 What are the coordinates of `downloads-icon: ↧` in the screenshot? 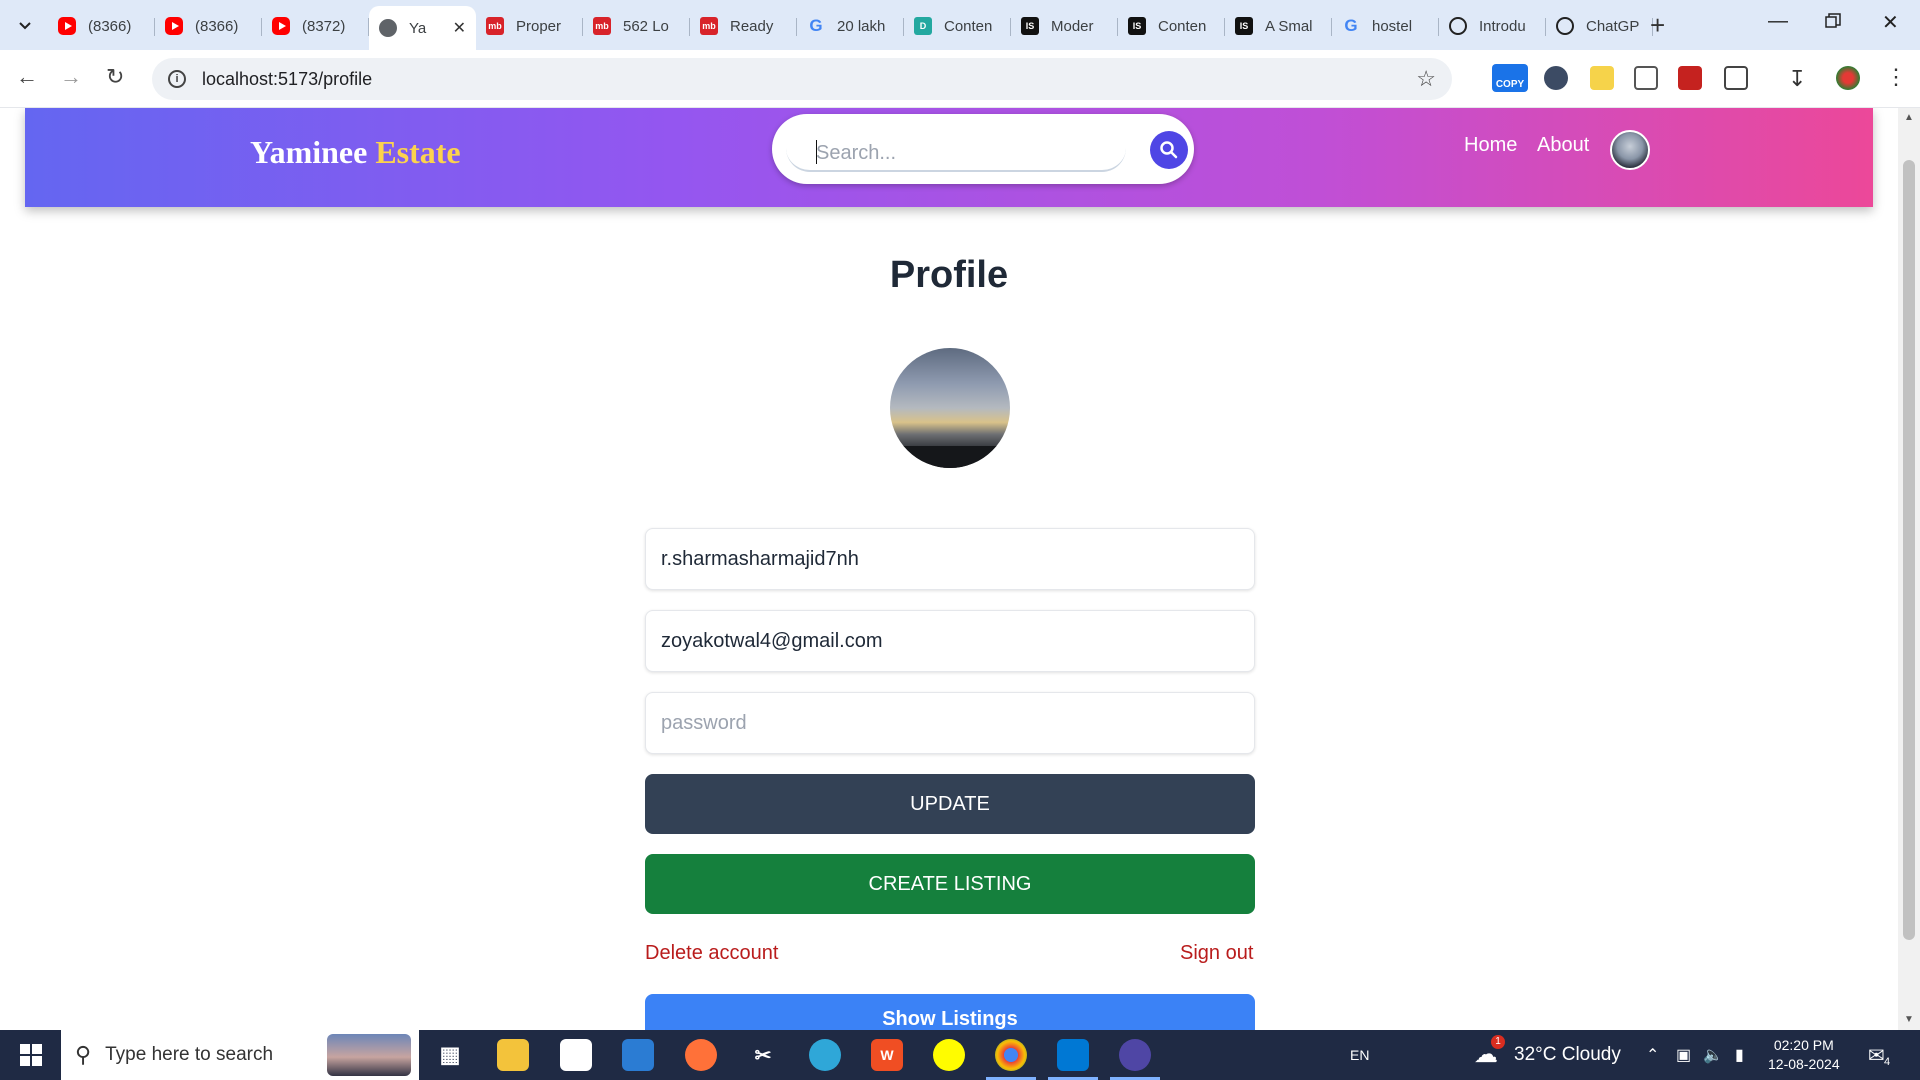 It's located at (1800, 78).